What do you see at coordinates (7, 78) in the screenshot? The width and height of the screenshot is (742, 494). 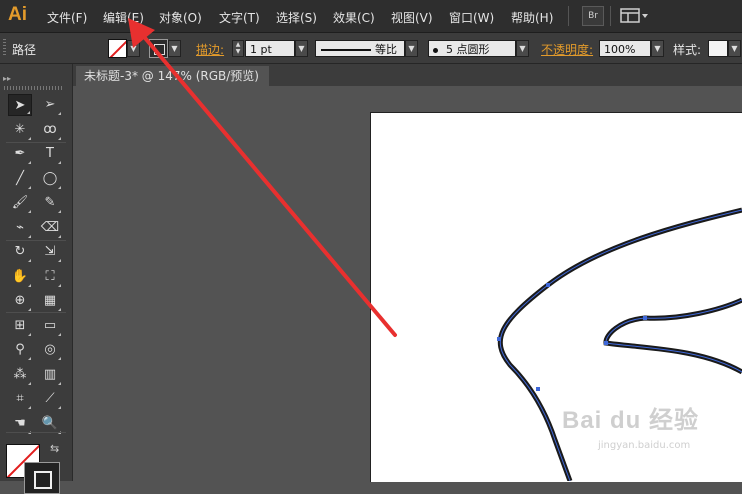 I see `collapse-panel-icon: ▸▸` at bounding box center [7, 78].